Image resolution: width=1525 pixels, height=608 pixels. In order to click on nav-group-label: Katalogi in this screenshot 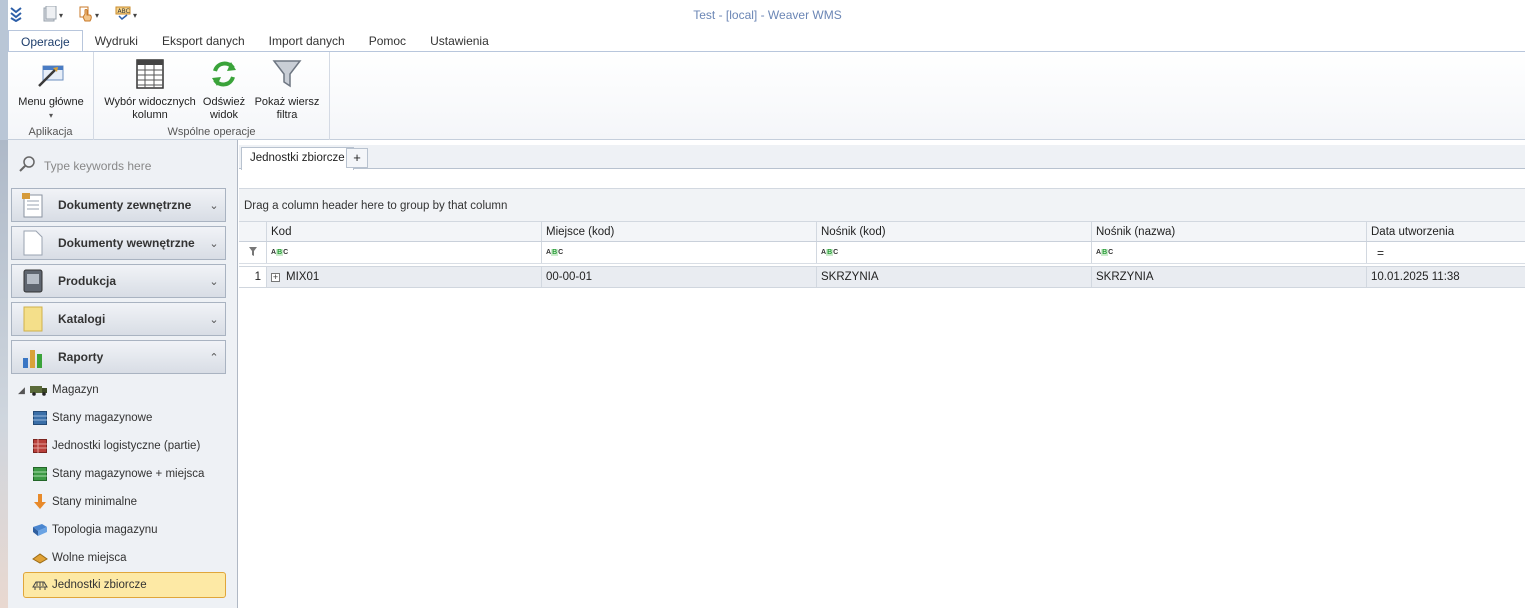, I will do `click(82, 319)`.